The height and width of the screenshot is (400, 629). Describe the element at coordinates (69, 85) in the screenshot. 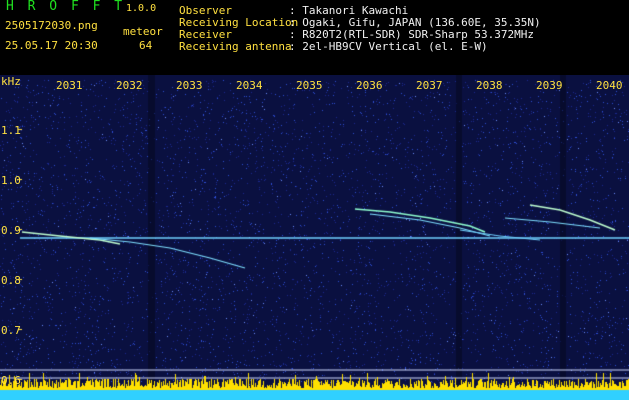

I see `x-tick-2031: 2031` at that location.